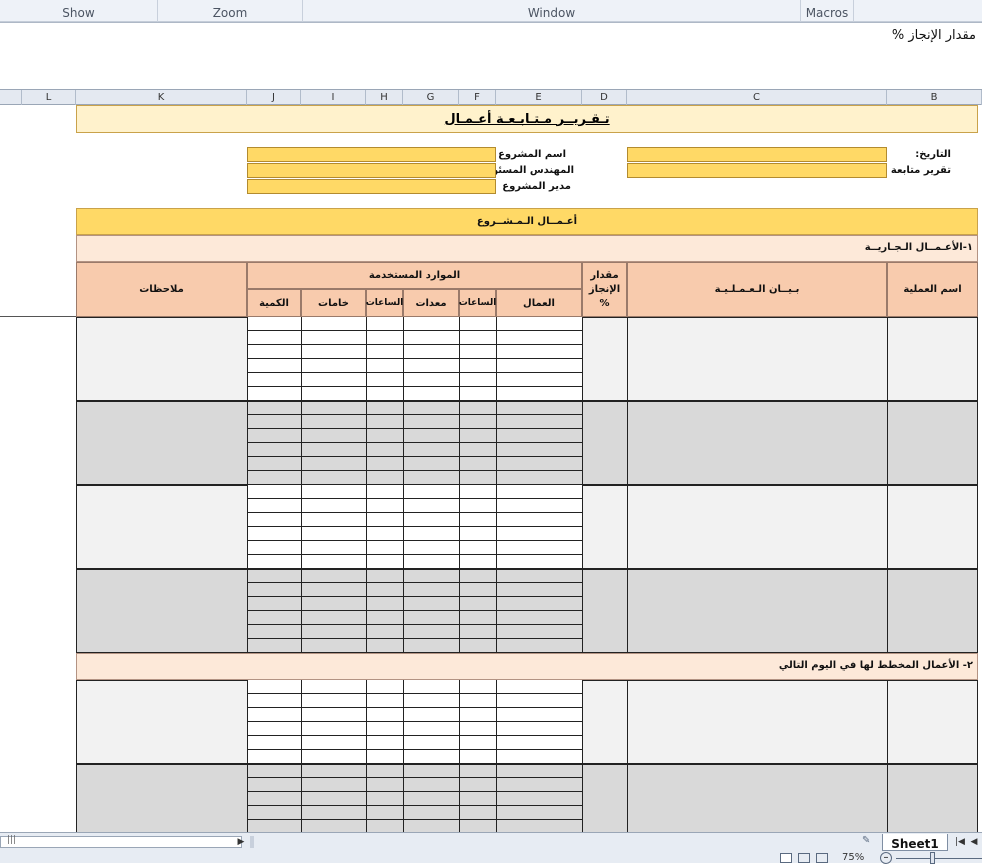 The width and height of the screenshot is (982, 864). I want to click on normal-view-icon, so click(786, 858).